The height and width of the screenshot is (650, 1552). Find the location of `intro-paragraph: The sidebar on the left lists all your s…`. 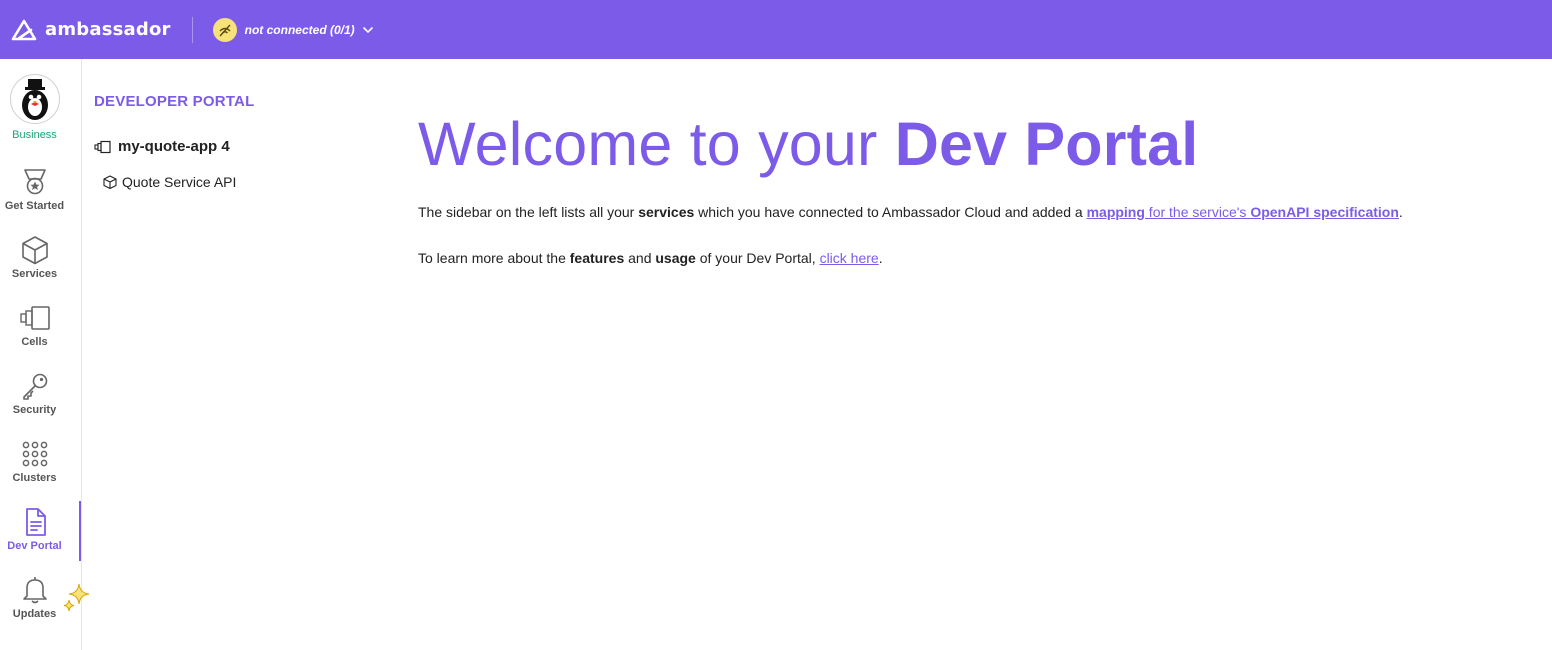

intro-paragraph: The sidebar on the left lists all your s… is located at coordinates (910, 212).